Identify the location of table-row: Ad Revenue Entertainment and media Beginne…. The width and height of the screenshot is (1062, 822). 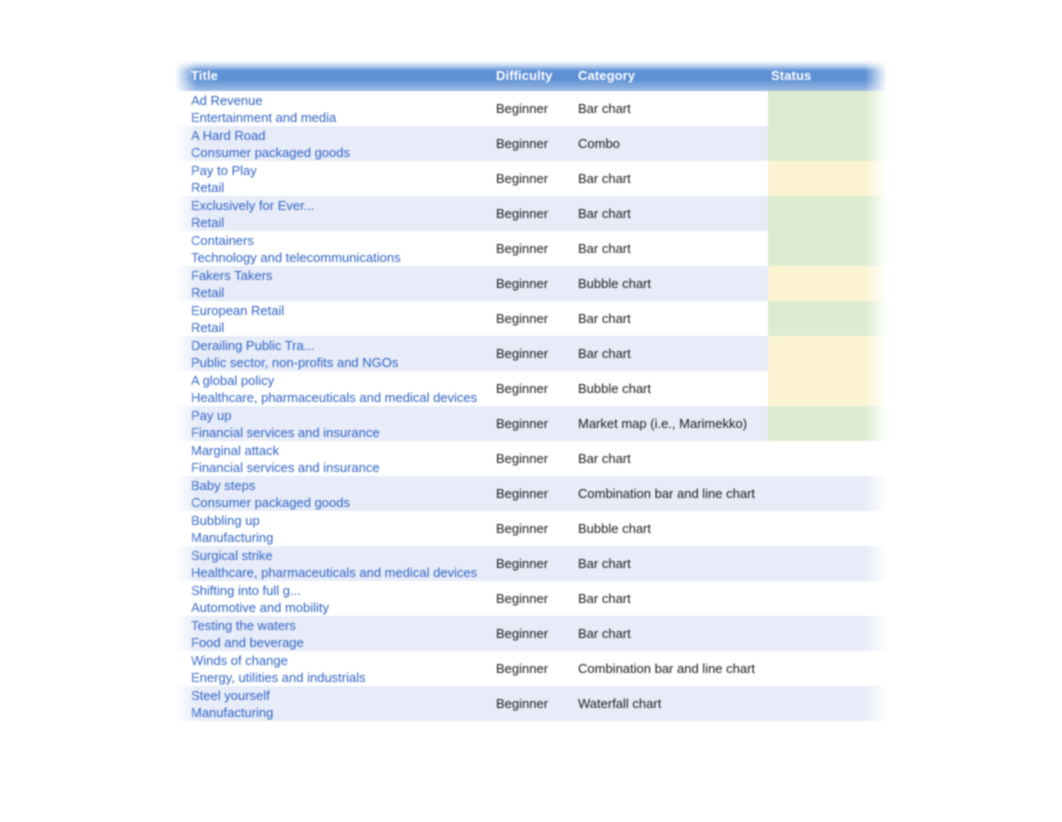
(543, 108).